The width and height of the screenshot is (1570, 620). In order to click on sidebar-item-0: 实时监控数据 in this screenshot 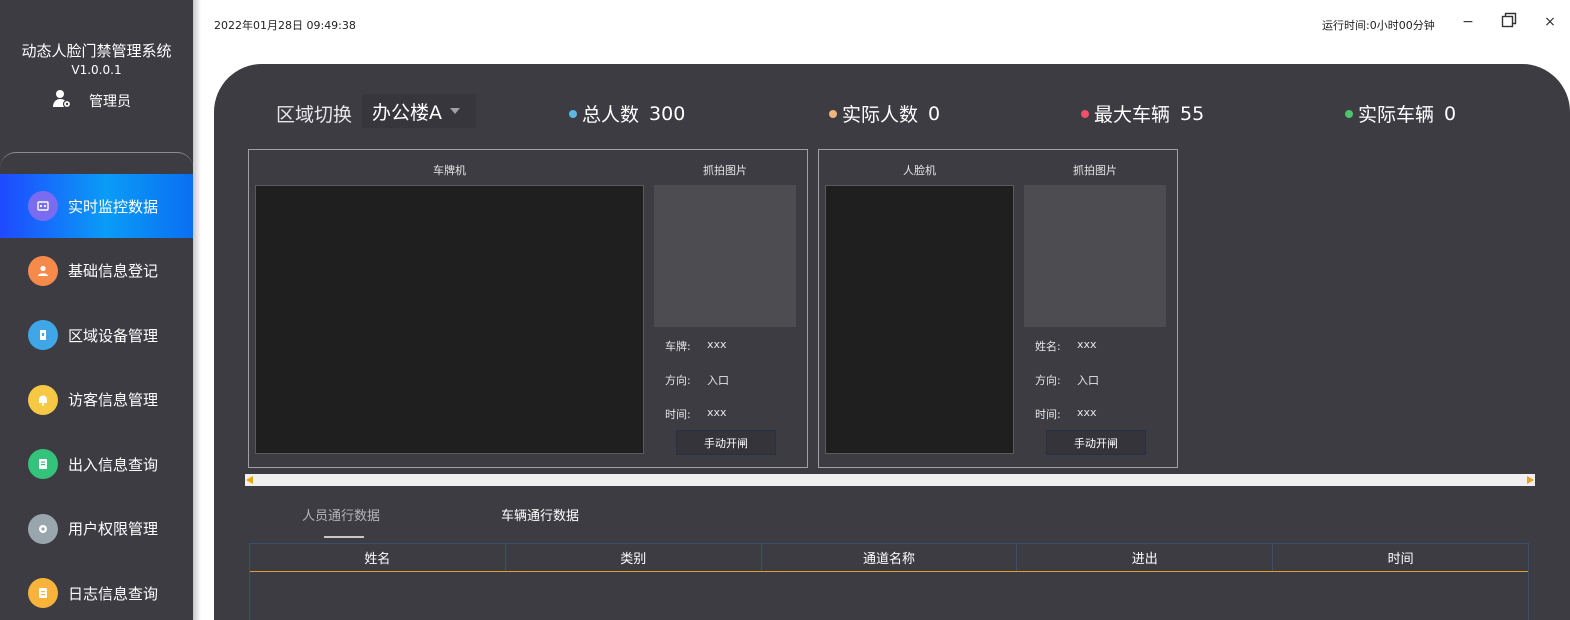, I will do `click(96, 206)`.